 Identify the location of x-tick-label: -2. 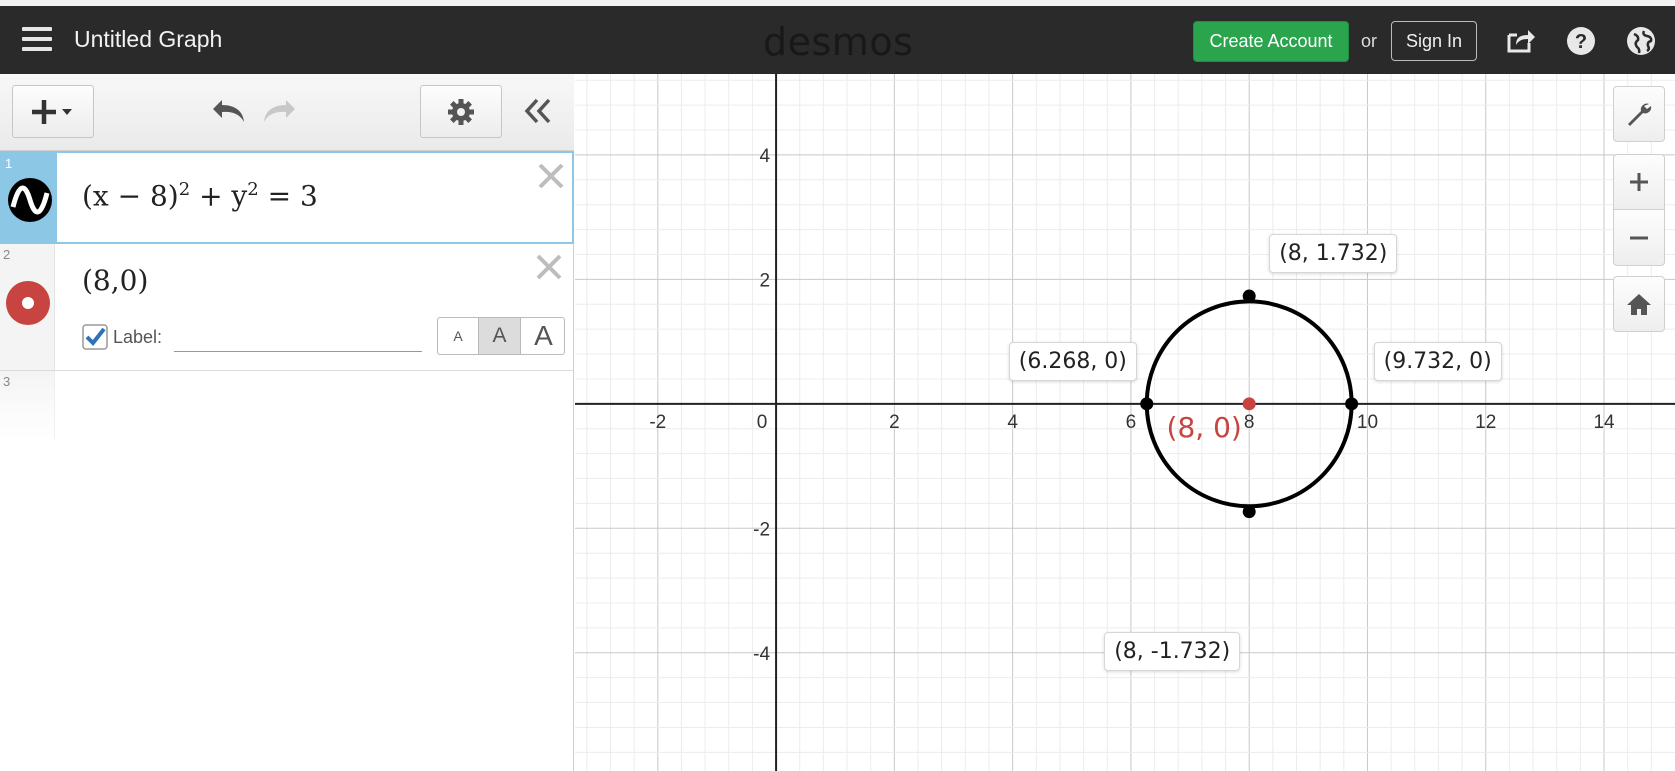
(657, 422).